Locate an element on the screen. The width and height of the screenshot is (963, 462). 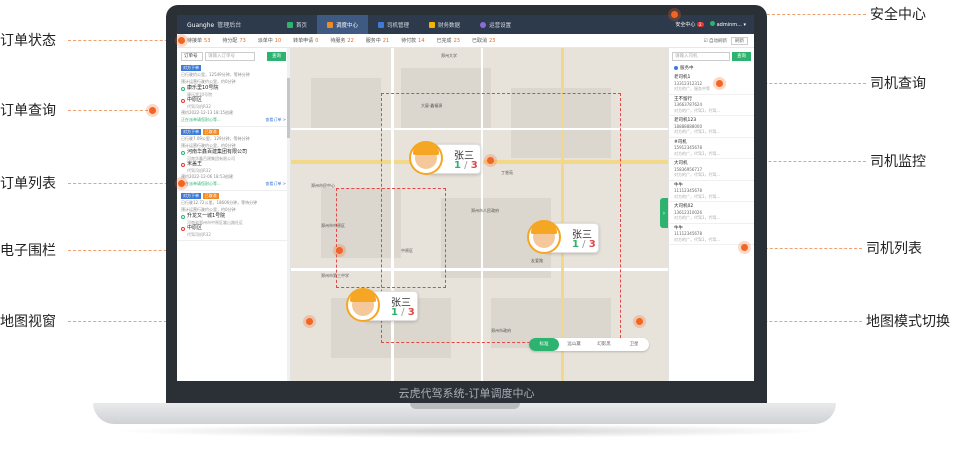
map-label: 郑州大学 is located at coordinates (449, 55).